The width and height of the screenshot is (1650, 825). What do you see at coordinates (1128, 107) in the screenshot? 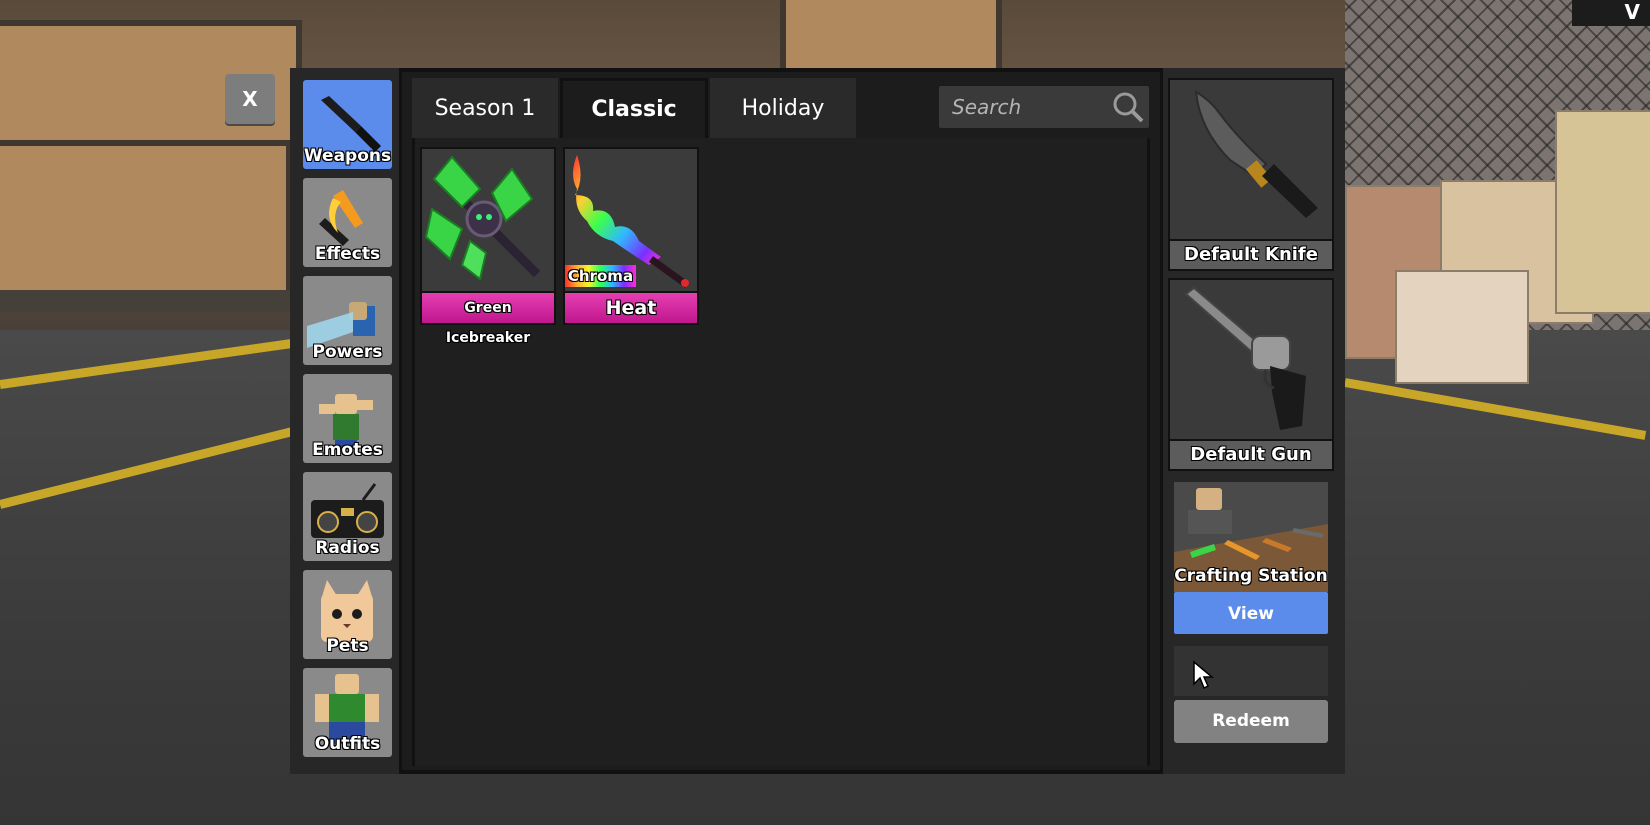
I see `search-icon` at bounding box center [1128, 107].